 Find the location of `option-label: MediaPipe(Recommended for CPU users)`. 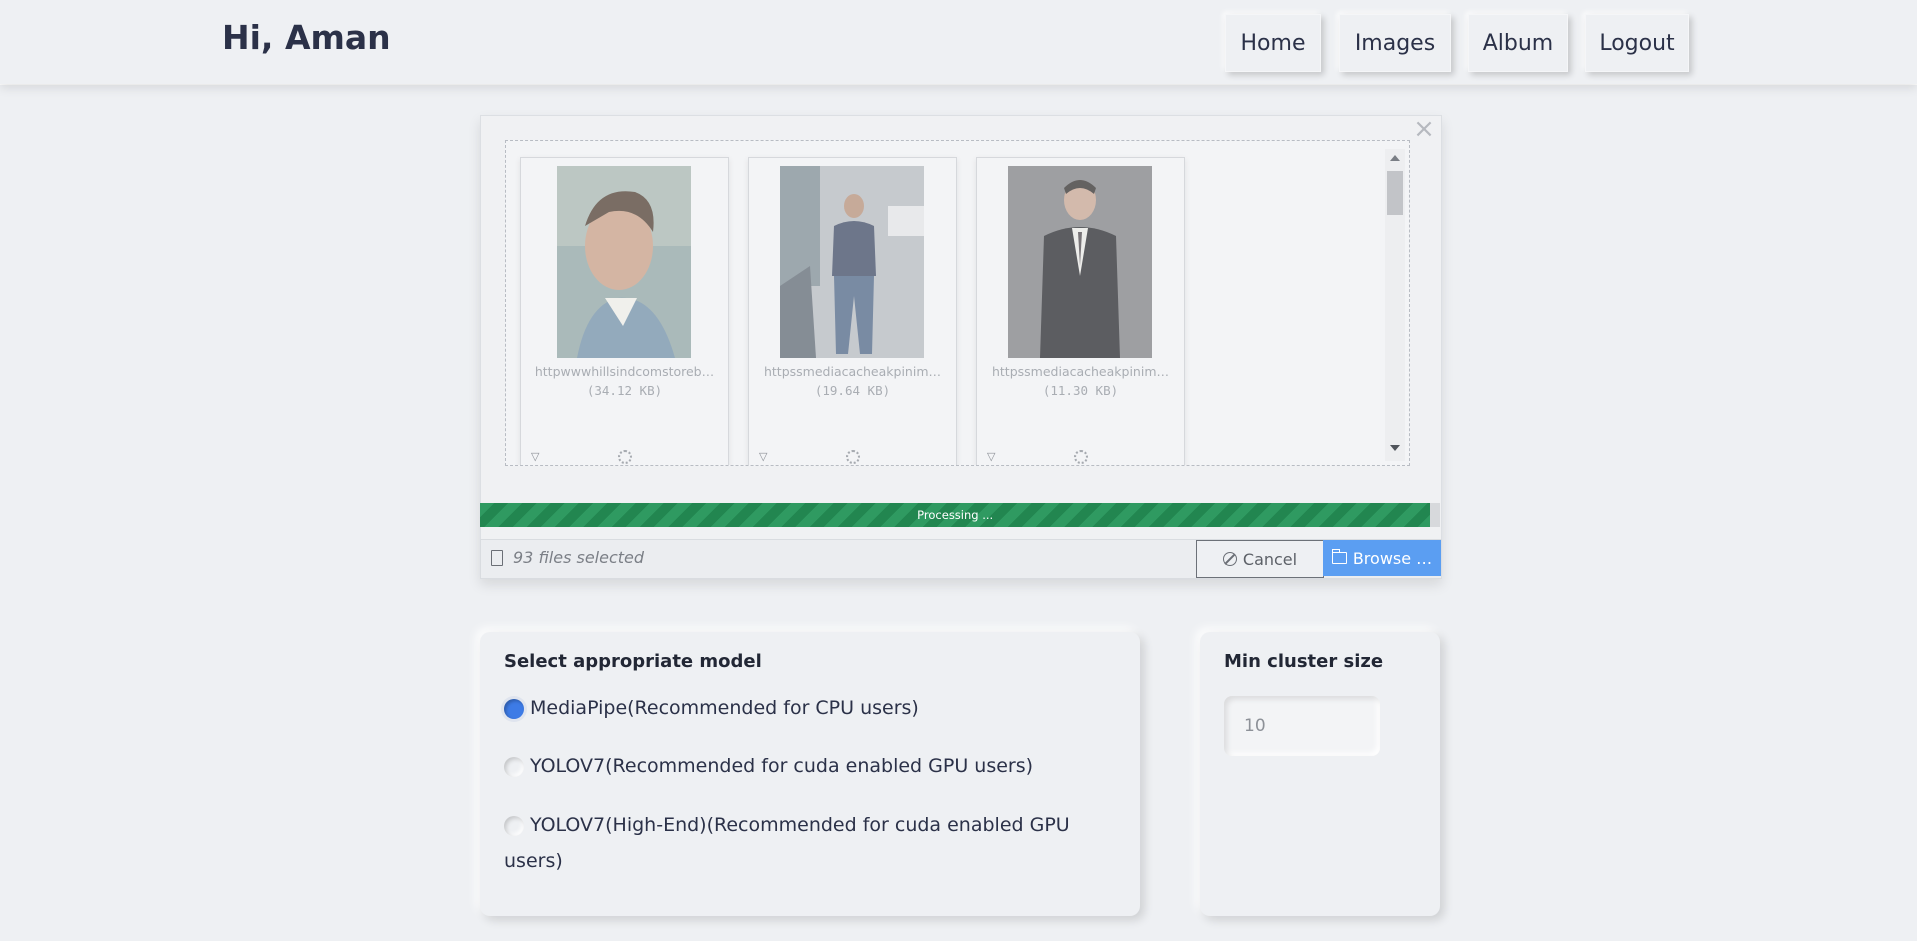

option-label: MediaPipe(Recommended for CPU users) is located at coordinates (724, 708).